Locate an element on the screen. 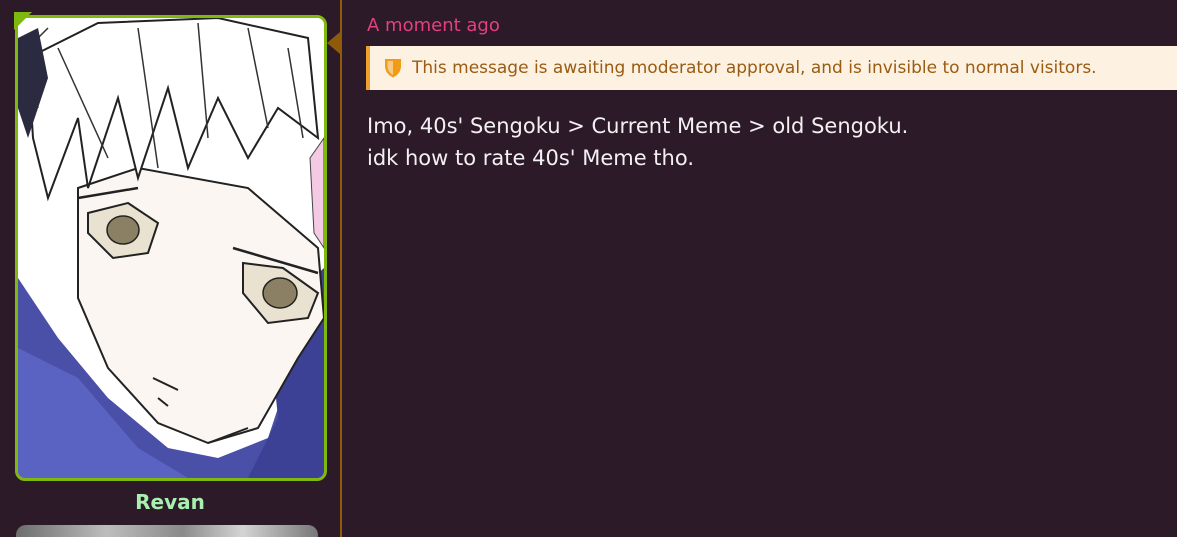 Image resolution: width=1177 pixels, height=537 pixels. username-link: Revan is located at coordinates (170, 502).